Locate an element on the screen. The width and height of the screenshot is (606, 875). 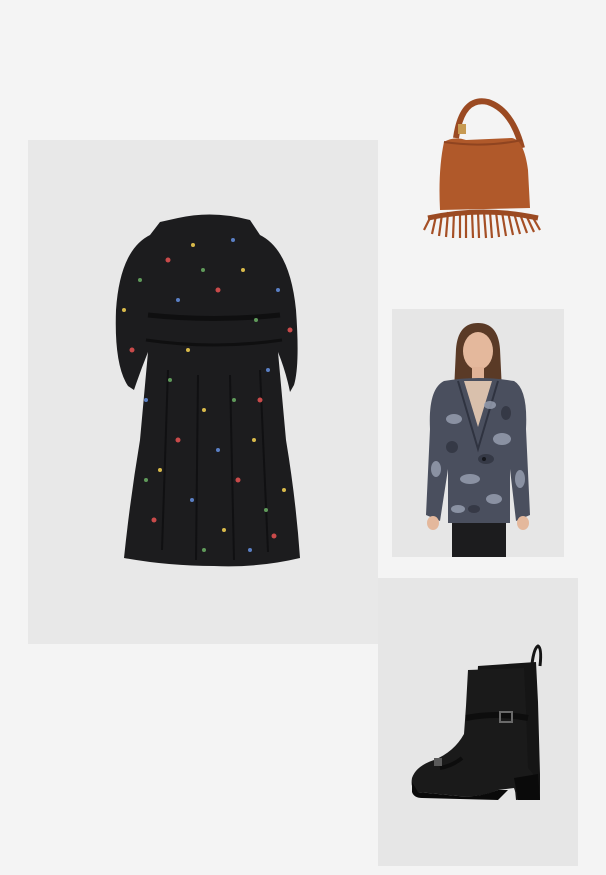
boots-product-tile is located at coordinates (478, 722).